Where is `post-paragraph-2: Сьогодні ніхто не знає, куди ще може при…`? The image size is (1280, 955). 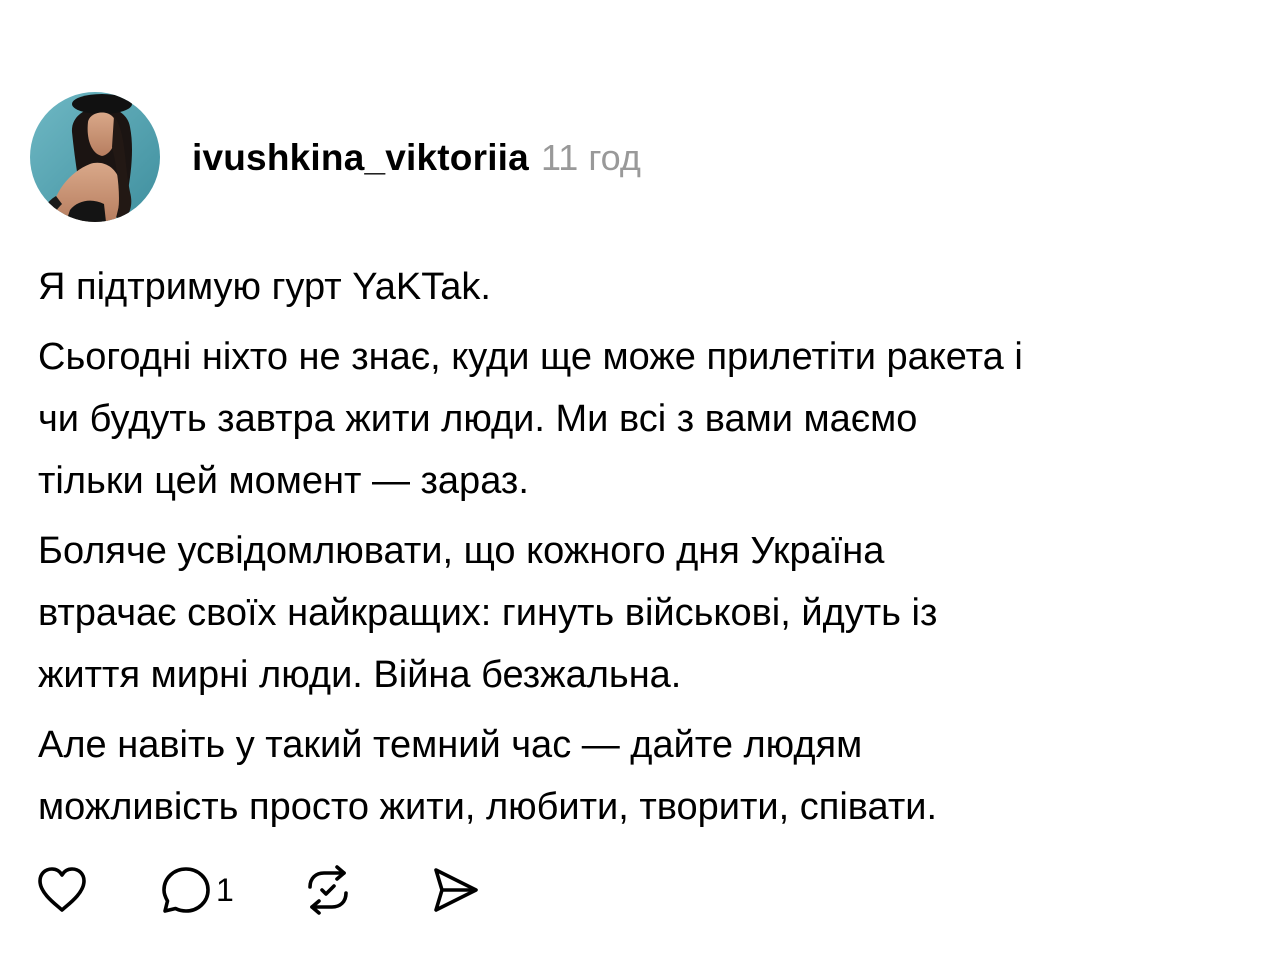
post-paragraph-2: Сьогодні ніхто не знає, куди ще може при… is located at coordinates (530, 419).